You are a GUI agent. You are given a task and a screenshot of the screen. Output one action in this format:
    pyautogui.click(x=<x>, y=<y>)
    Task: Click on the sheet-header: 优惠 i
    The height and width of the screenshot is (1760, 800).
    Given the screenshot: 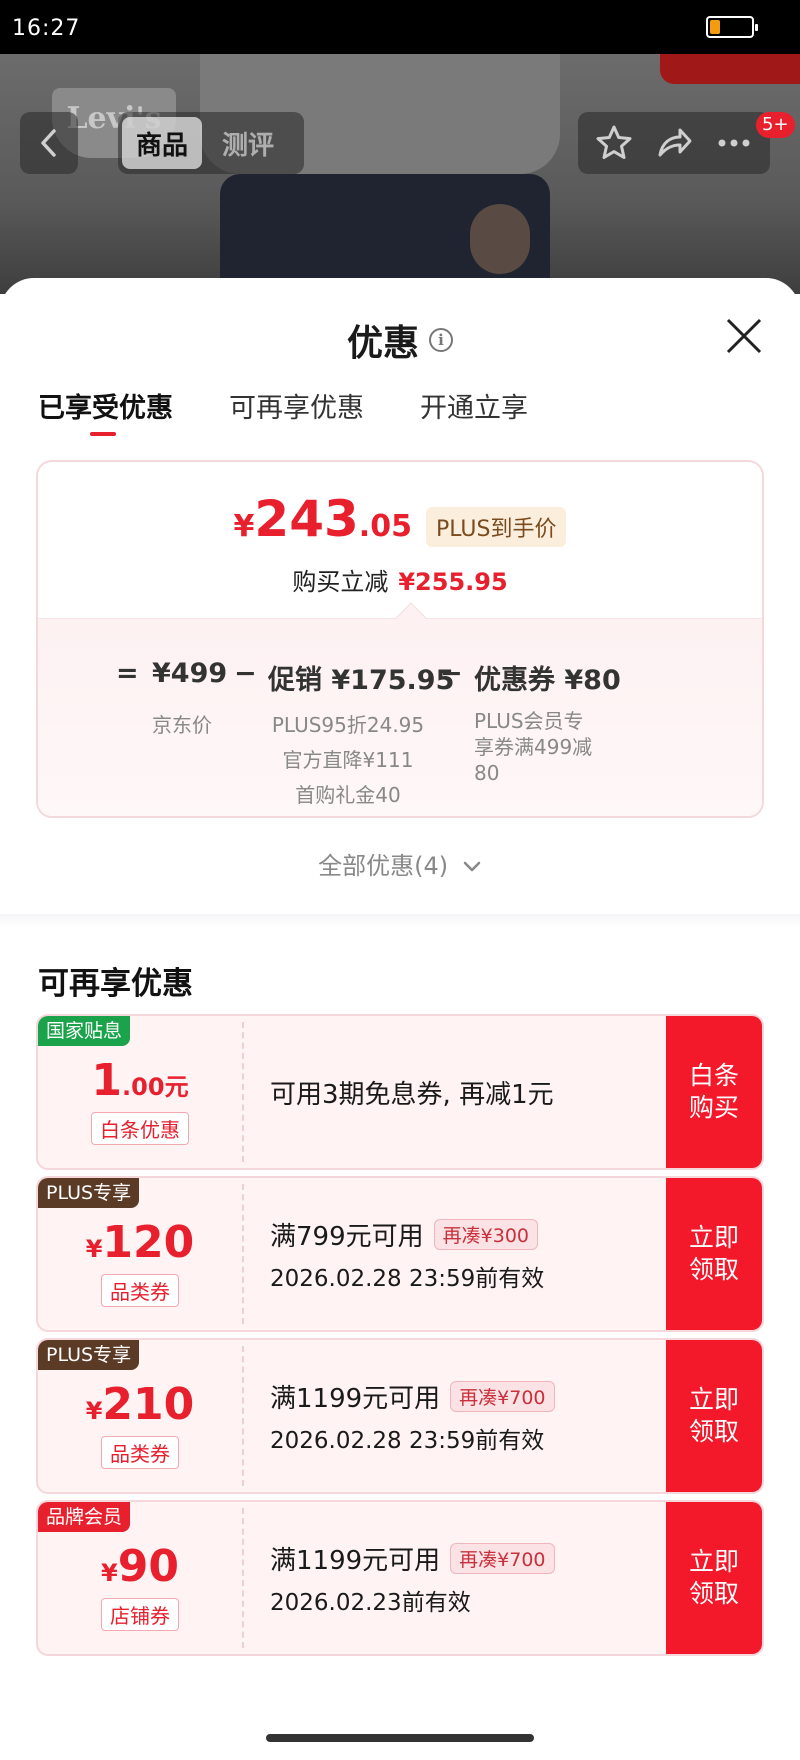 What is the action you would take?
    pyautogui.click(x=400, y=340)
    